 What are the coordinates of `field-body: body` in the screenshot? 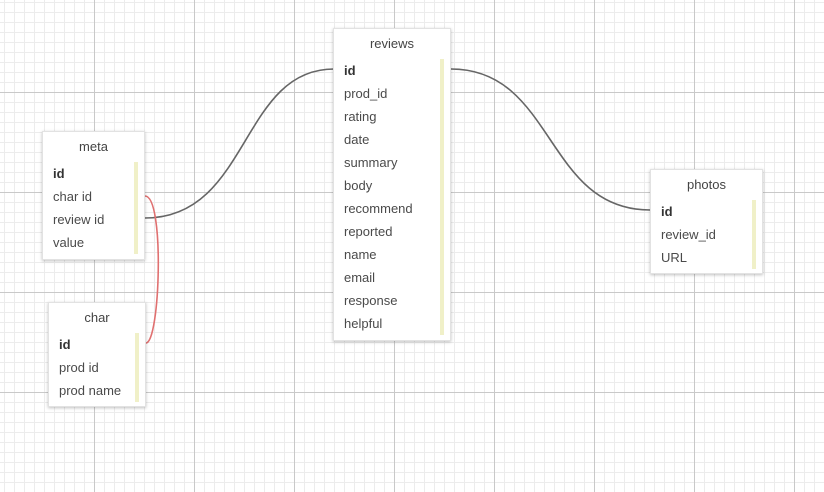 It's located at (392, 185).